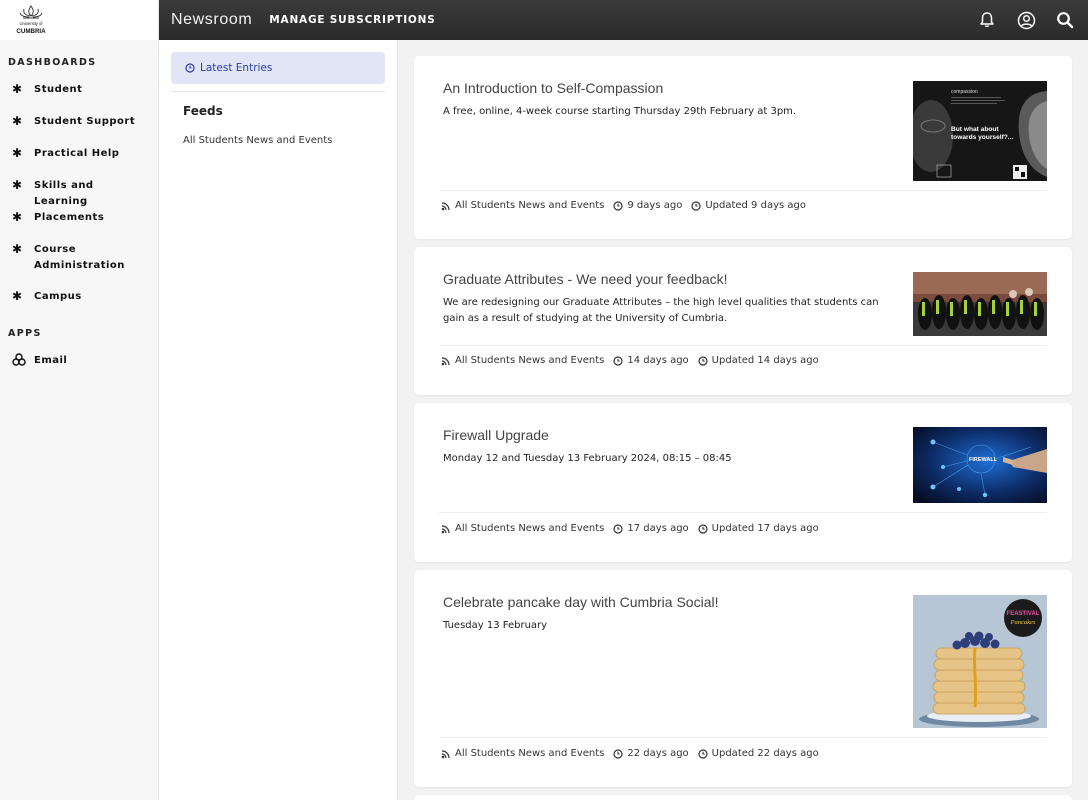  I want to click on sidebar-item-email: Email, so click(72, 361).